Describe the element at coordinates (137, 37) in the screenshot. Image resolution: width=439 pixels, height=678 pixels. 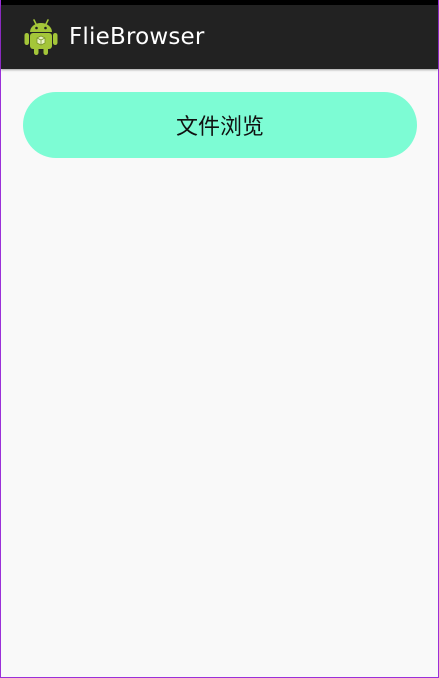
I see `app-title: FlieBrowser` at that location.